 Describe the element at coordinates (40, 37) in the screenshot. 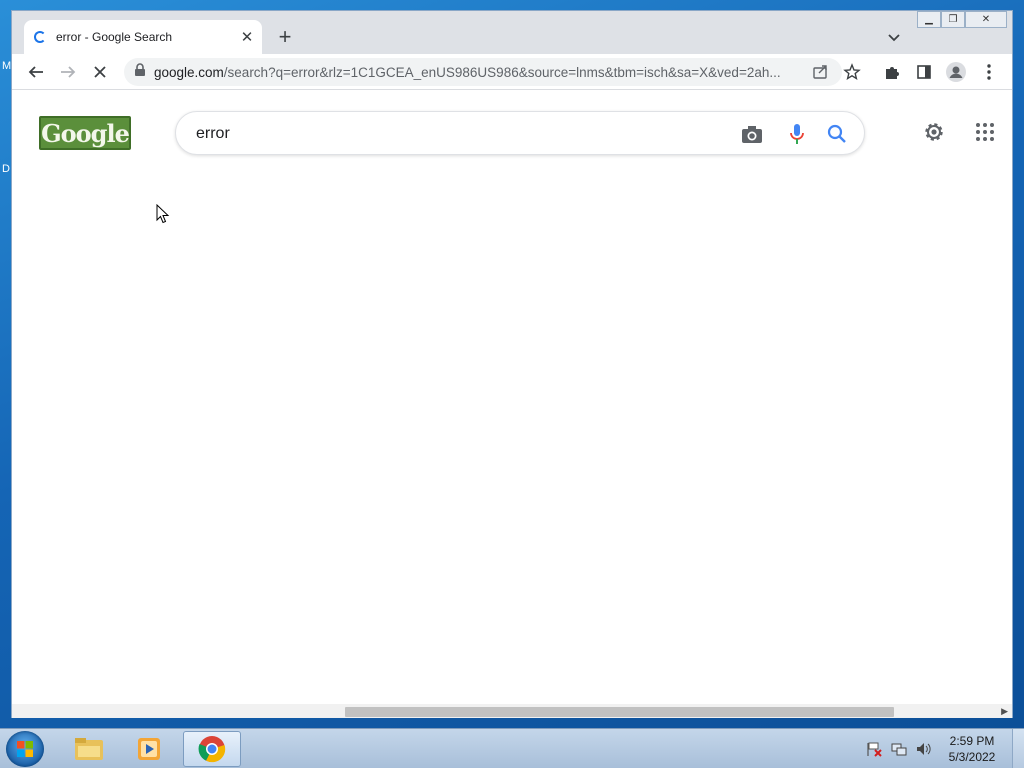

I see `loading-spinner-icon` at that location.